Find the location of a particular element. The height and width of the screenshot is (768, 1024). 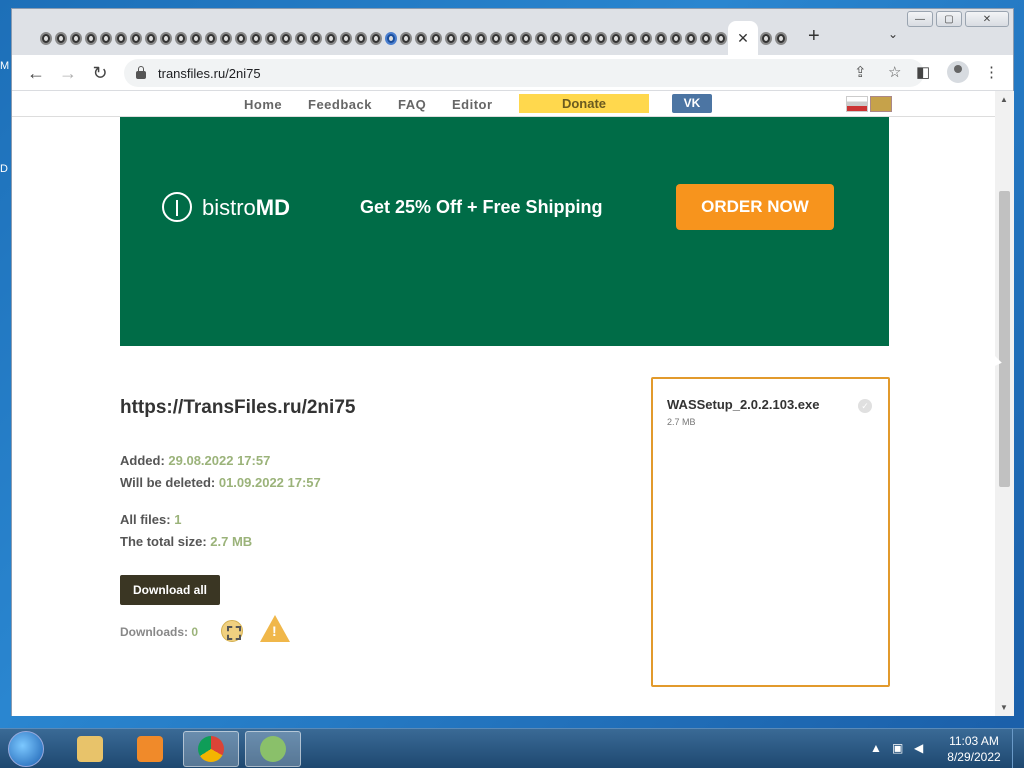

download-all-button: Download all is located at coordinates (170, 590).